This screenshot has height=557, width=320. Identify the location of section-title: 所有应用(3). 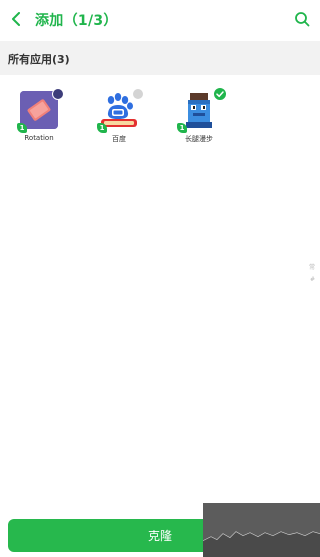
(39, 59).